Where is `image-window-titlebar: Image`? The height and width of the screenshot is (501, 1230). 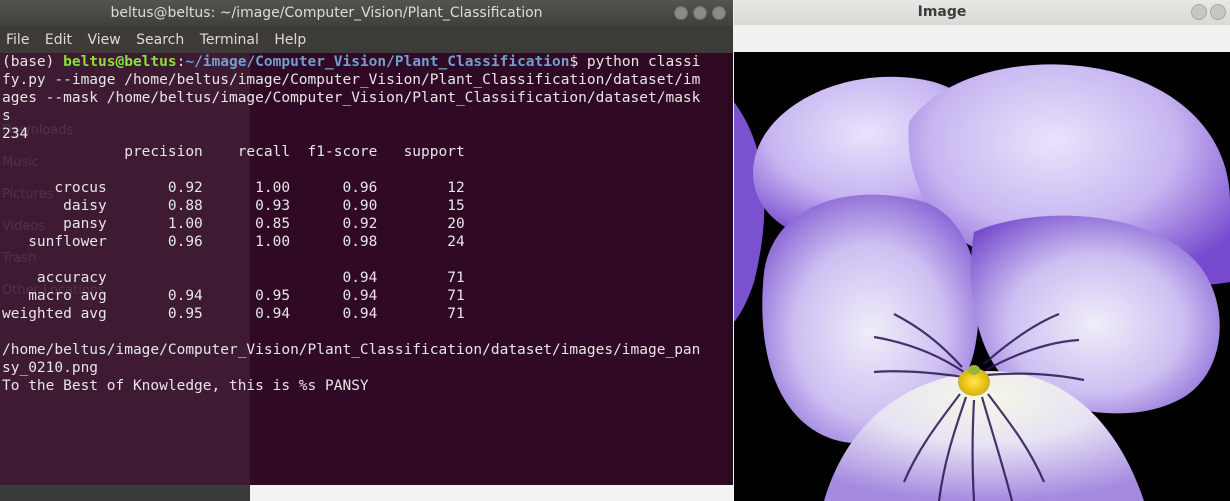 image-window-titlebar: Image is located at coordinates (982, 12).